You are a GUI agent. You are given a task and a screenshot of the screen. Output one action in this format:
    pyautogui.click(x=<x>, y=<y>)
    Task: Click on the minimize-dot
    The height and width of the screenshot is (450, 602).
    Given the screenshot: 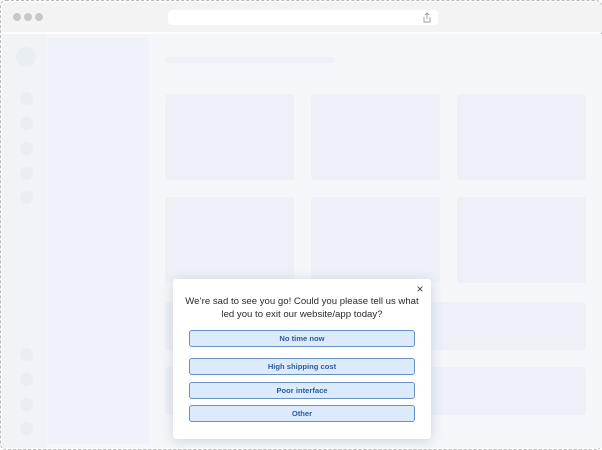 What is the action you would take?
    pyautogui.click(x=28, y=17)
    